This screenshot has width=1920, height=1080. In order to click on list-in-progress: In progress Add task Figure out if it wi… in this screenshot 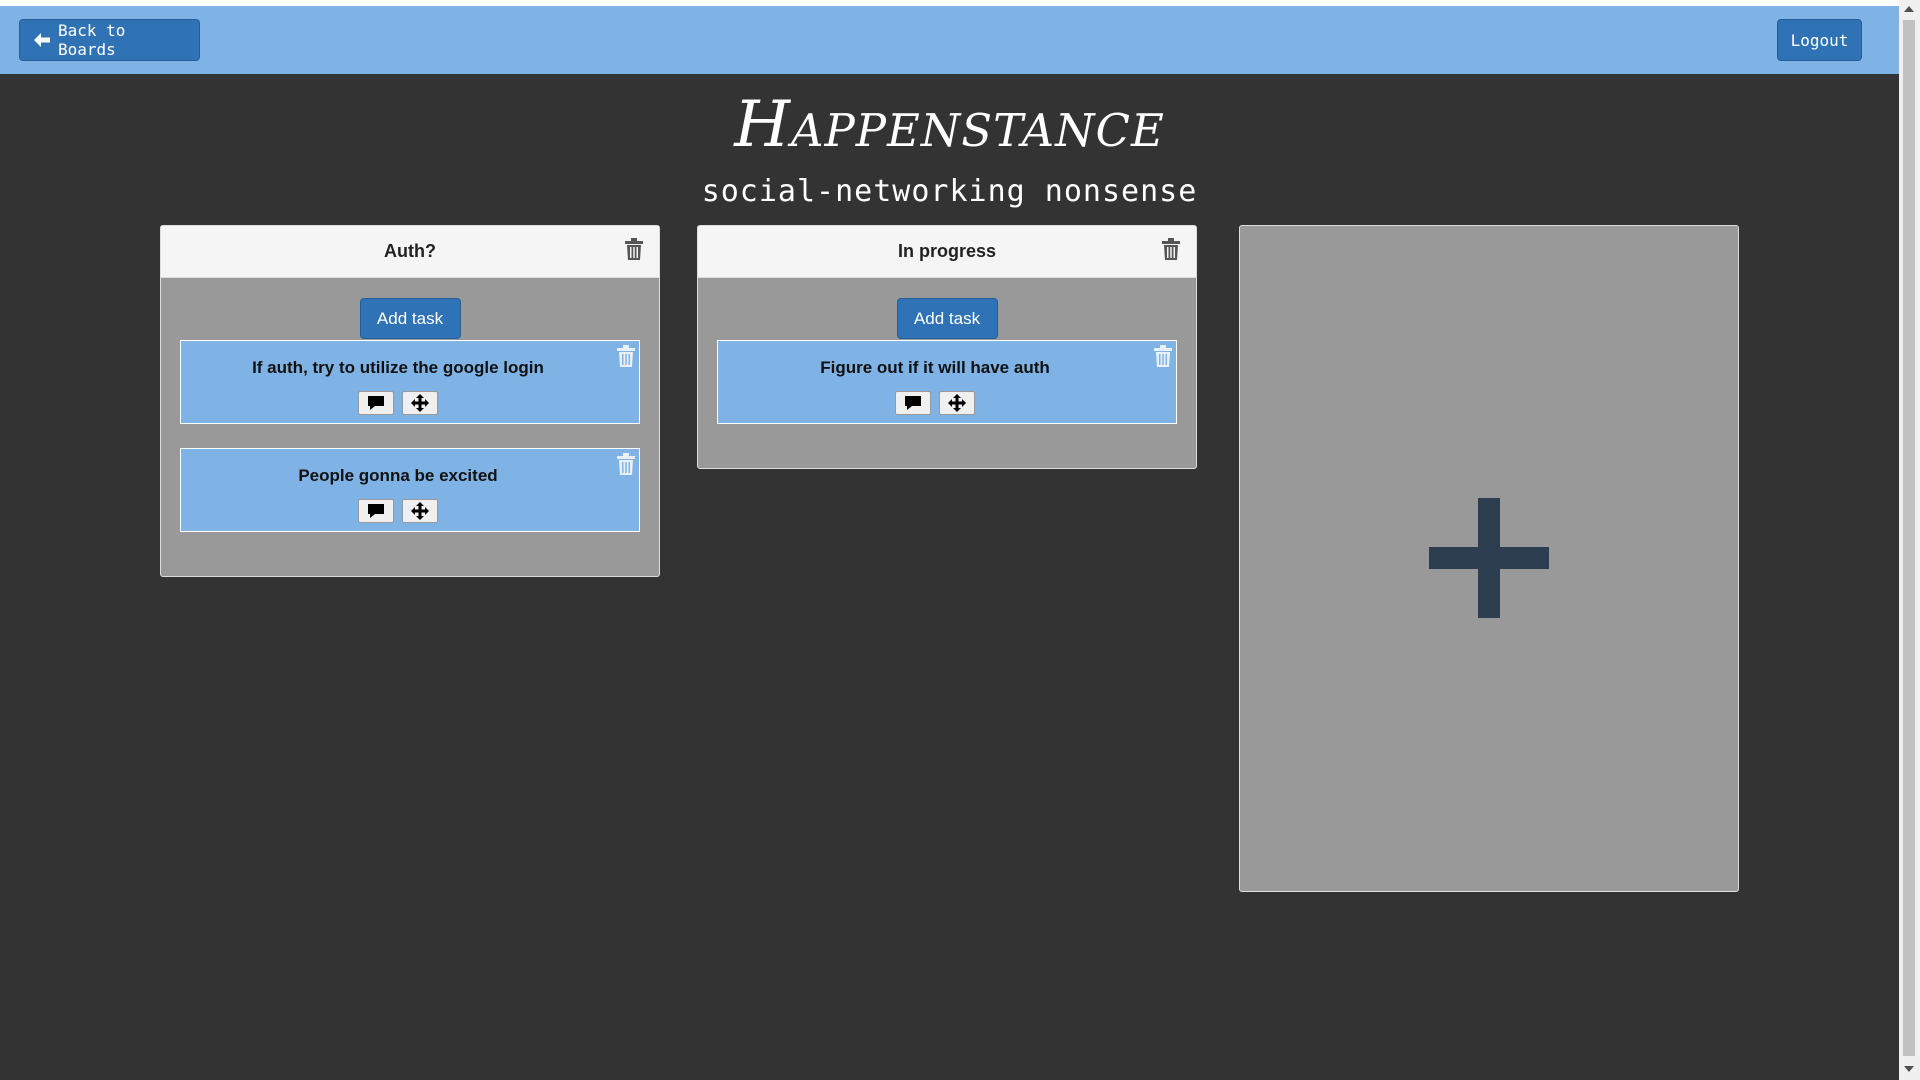, I will do `click(947, 347)`.